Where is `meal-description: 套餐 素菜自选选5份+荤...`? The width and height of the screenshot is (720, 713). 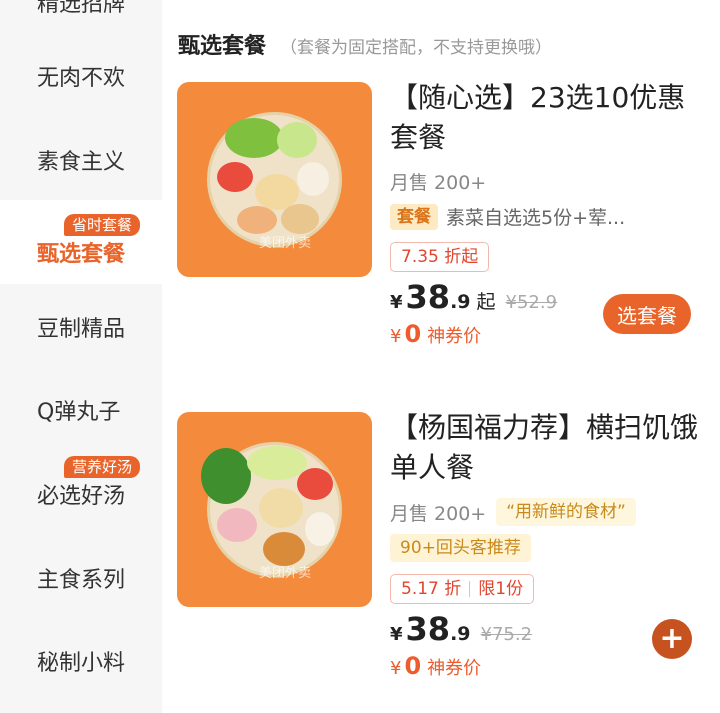
meal-description: 套餐 素菜自选选5份+荤... is located at coordinates (547, 216).